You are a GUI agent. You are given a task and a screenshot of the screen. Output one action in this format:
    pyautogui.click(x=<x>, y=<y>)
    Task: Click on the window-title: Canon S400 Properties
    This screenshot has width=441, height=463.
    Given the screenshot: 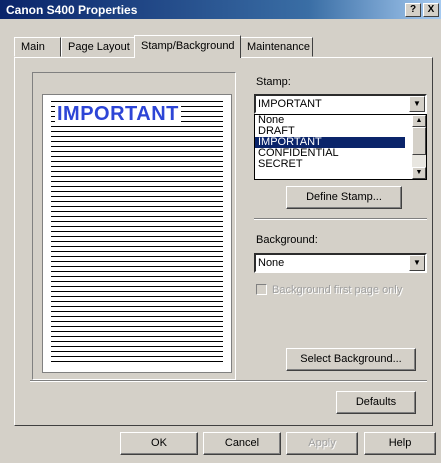 What is the action you would take?
    pyautogui.click(x=72, y=10)
    